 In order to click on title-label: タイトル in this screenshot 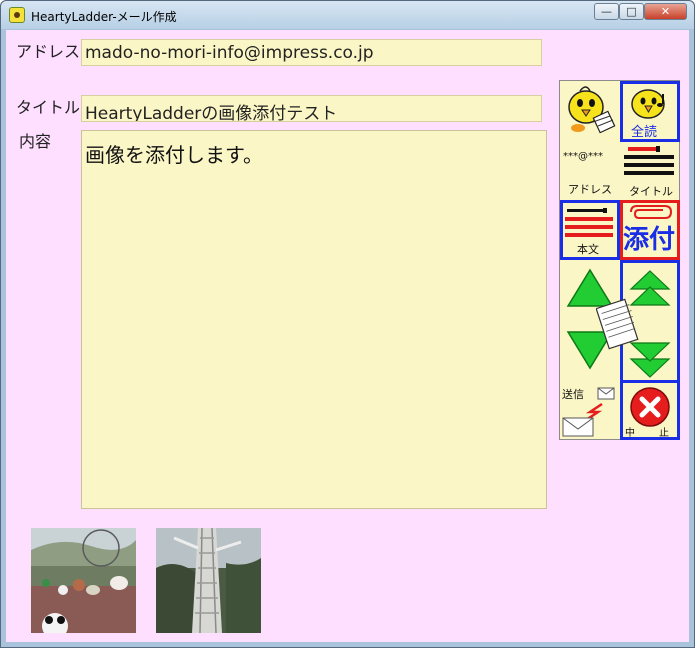, I will do `click(48, 107)`.